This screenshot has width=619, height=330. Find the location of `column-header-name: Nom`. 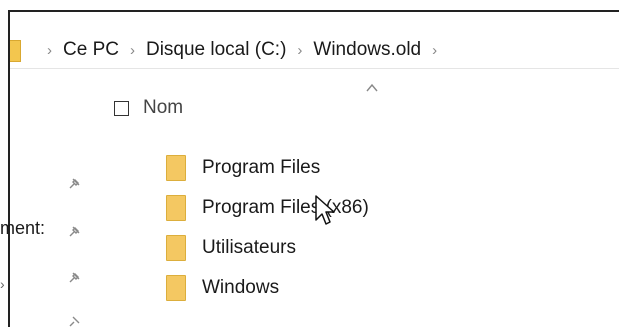

column-header-name: Nom is located at coordinates (148, 108).